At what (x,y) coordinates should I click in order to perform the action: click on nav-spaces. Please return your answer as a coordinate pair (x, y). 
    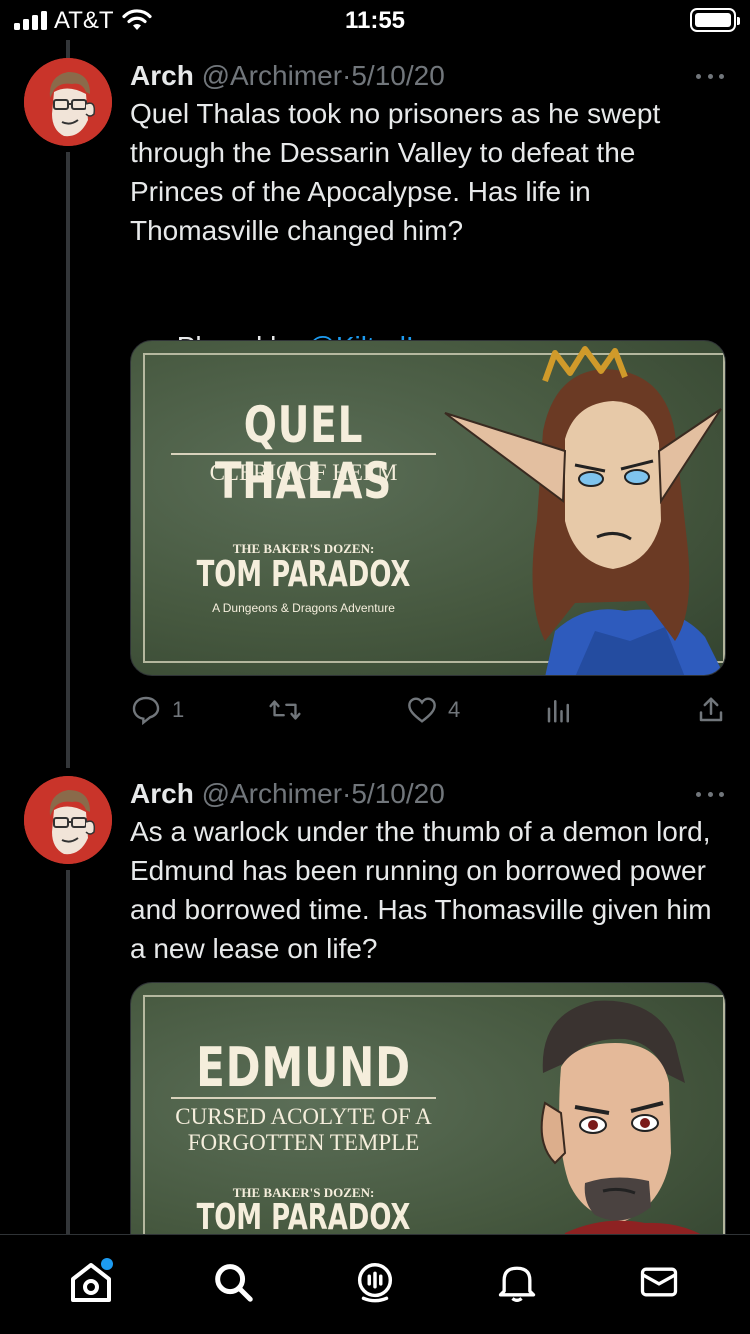
    Looking at the image, I should click on (375, 1282).